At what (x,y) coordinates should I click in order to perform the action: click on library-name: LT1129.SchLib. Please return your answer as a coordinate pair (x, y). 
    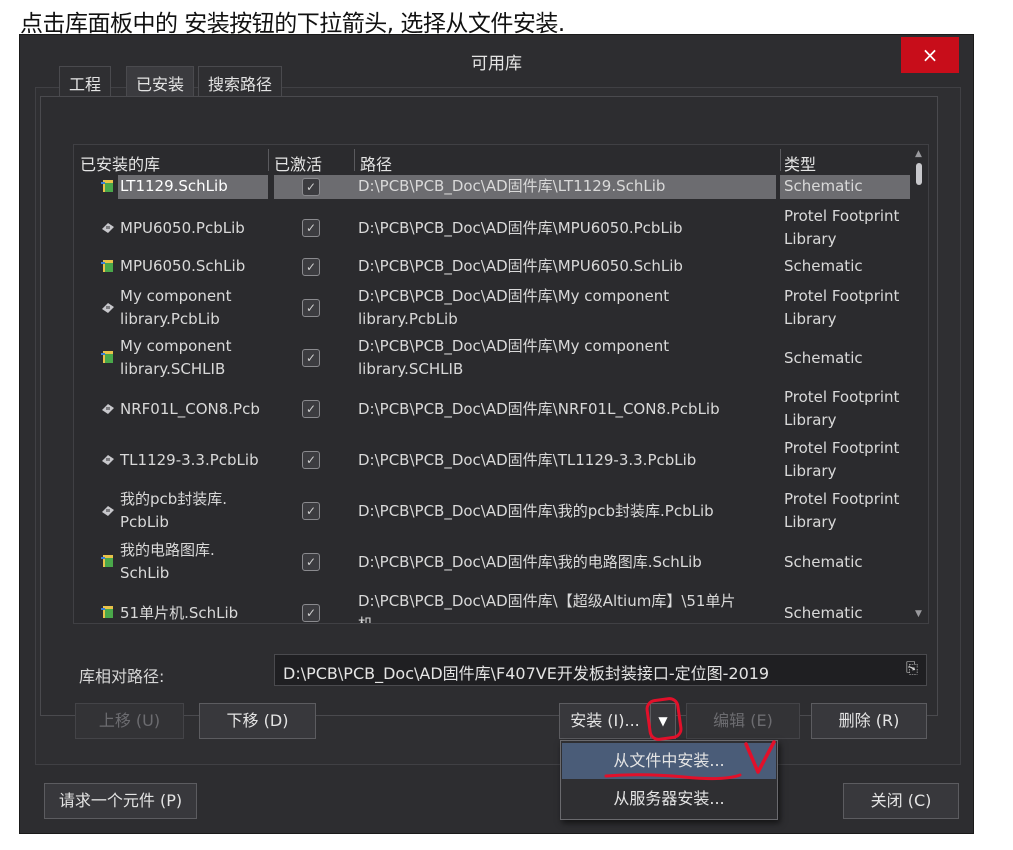
    Looking at the image, I should click on (193, 187).